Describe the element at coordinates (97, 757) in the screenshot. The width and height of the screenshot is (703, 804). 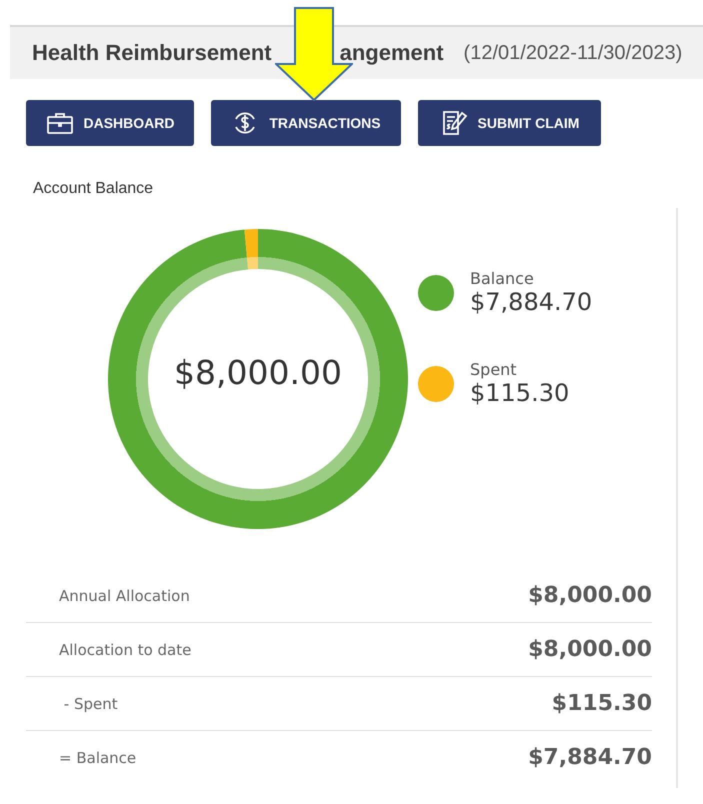
I see `summary-label: = Balance` at that location.